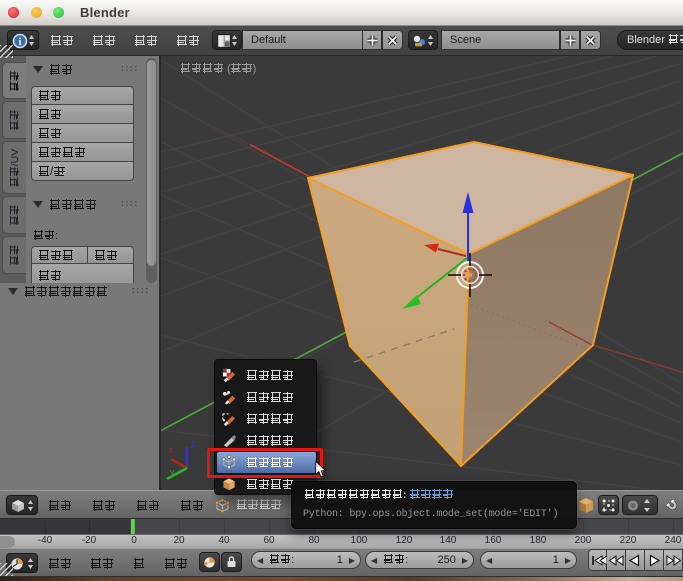 The width and height of the screenshot is (683, 581). Describe the element at coordinates (171, 450) in the screenshot. I see `svg-text: x` at that location.